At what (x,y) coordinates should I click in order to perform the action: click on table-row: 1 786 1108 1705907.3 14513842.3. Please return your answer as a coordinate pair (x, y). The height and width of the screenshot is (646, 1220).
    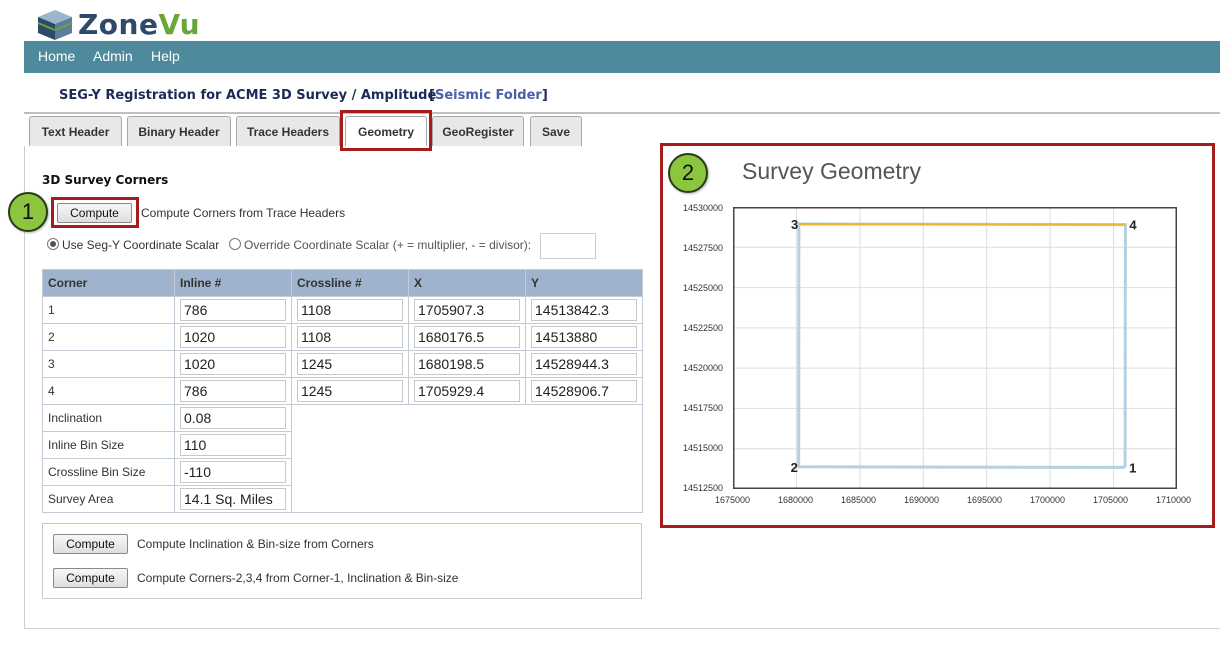
    Looking at the image, I should click on (342, 310).